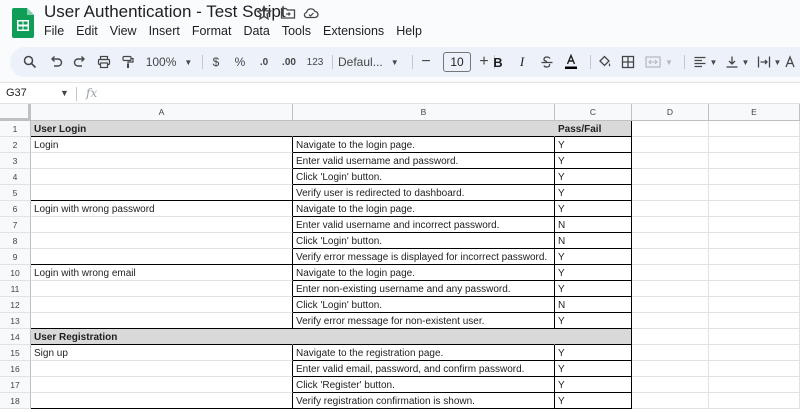 Image resolution: width=800 pixels, height=412 pixels. I want to click on cell-b17: Click 'Register' button., so click(424, 385).